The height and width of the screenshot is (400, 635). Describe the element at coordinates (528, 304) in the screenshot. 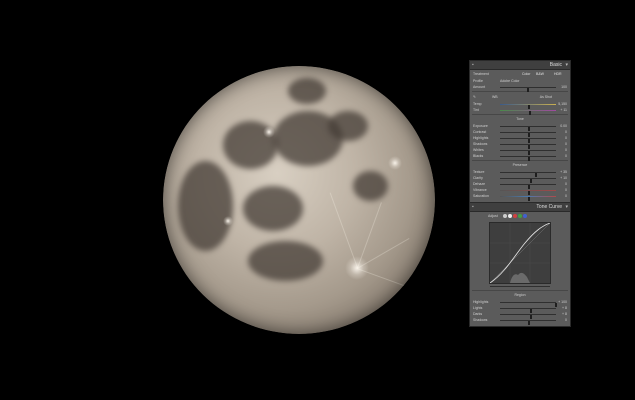

I see `region-highlights-track` at that location.